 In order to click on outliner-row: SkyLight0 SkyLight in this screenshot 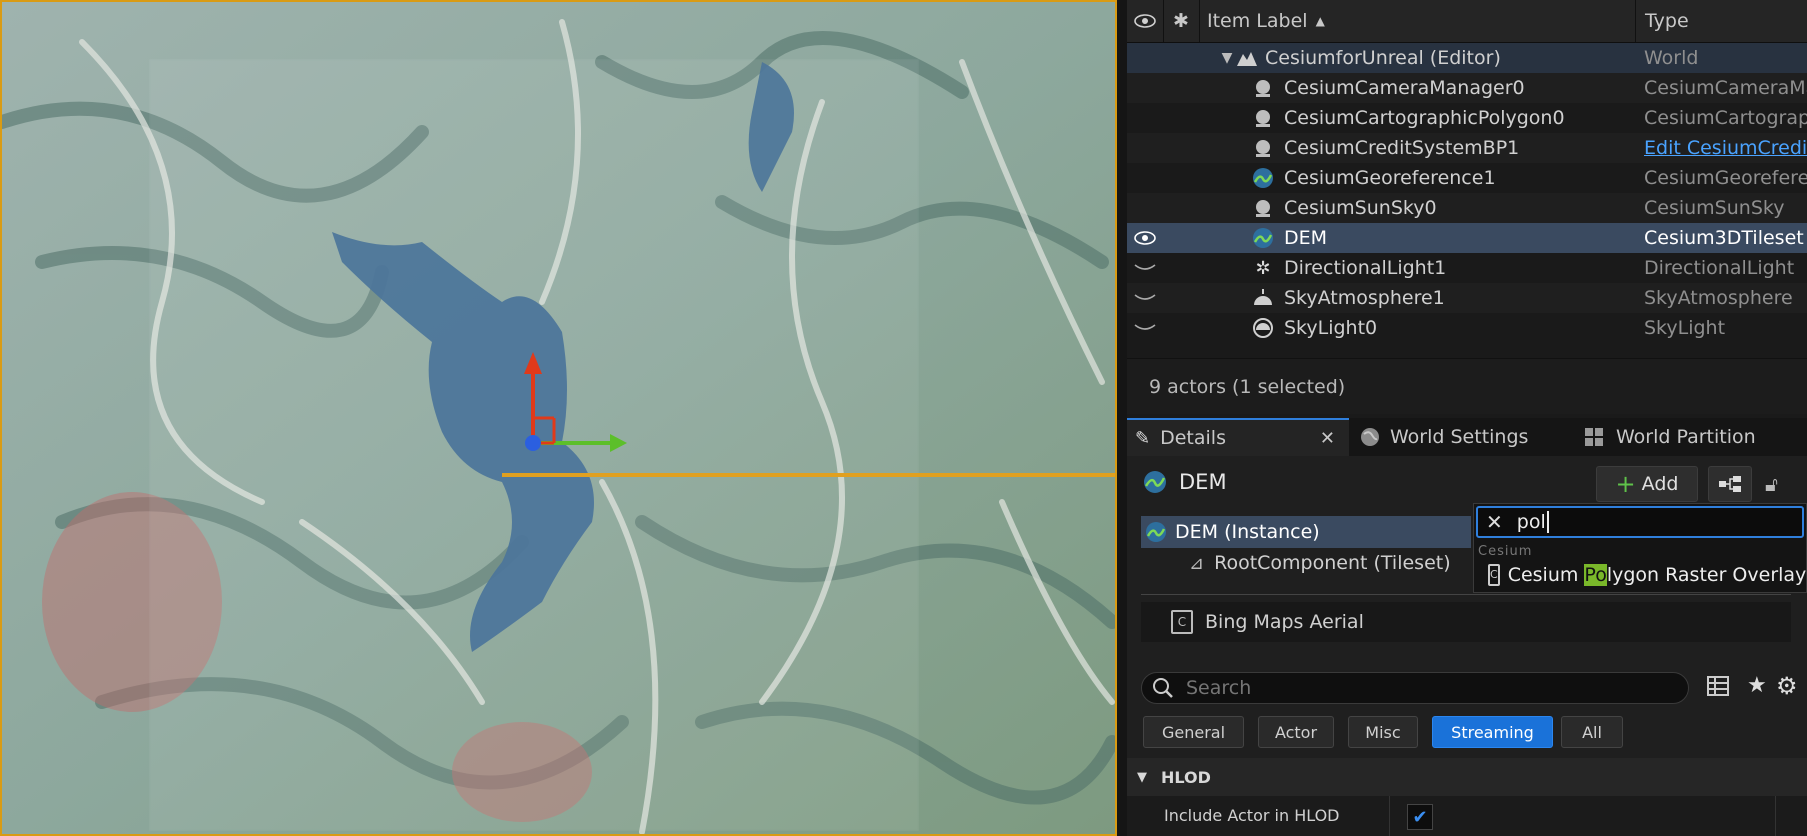, I will do `click(1467, 328)`.